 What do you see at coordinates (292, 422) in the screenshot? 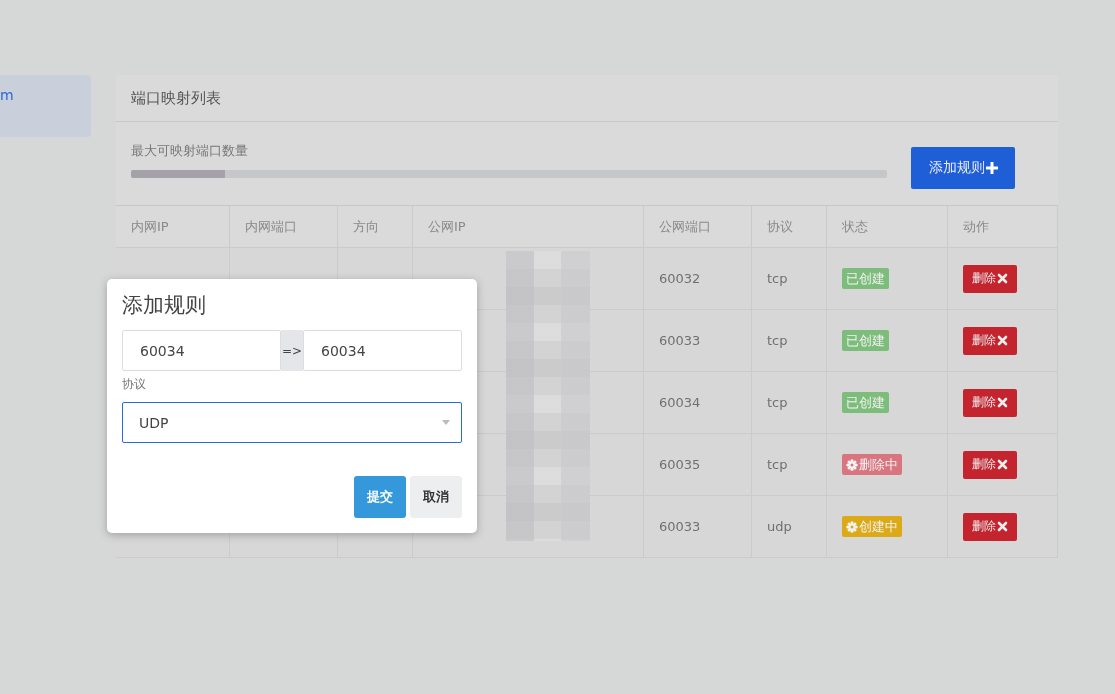
I see `protocol-select: UDP` at bounding box center [292, 422].